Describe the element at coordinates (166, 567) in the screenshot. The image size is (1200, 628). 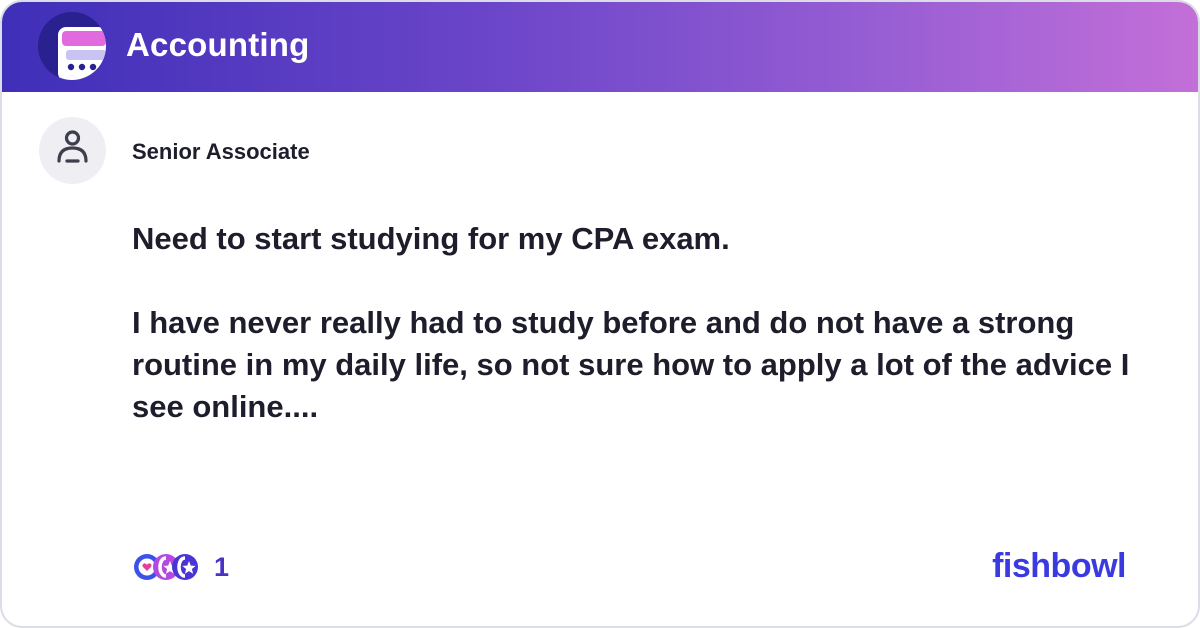
I see `reactions-group` at that location.